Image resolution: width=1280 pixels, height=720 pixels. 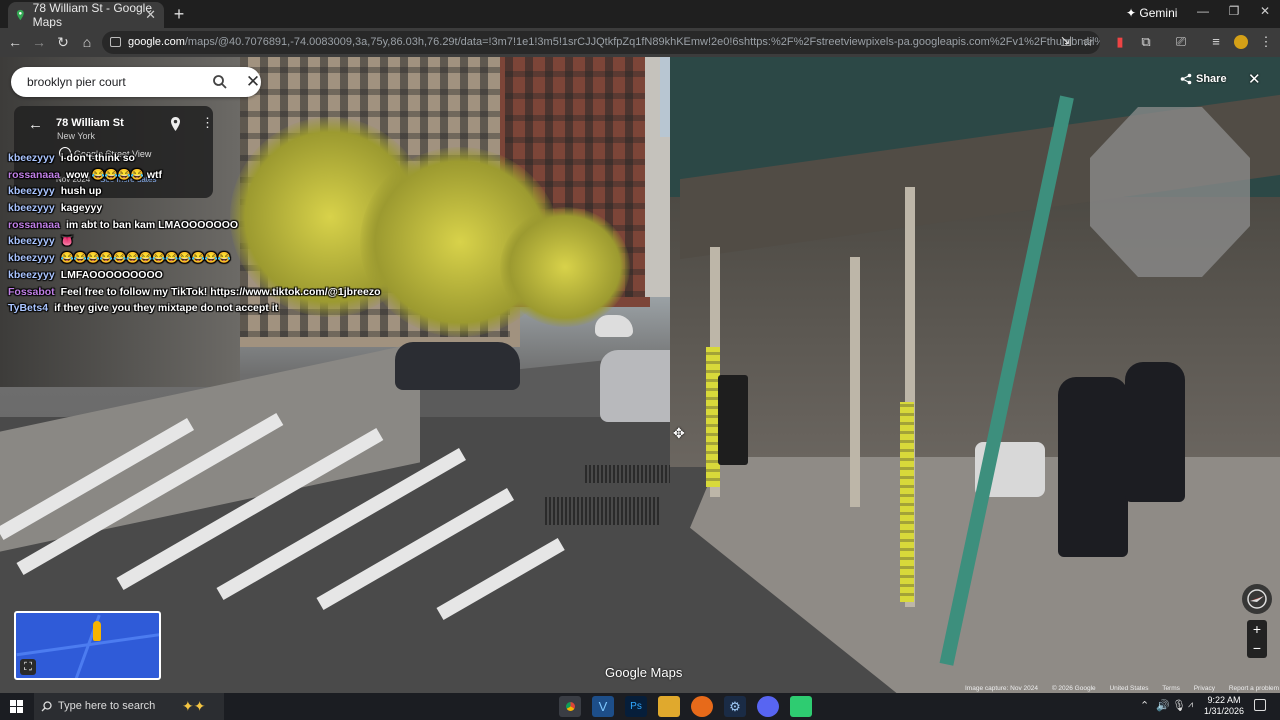 I want to click on chrome-app-icon, so click(x=570, y=706).